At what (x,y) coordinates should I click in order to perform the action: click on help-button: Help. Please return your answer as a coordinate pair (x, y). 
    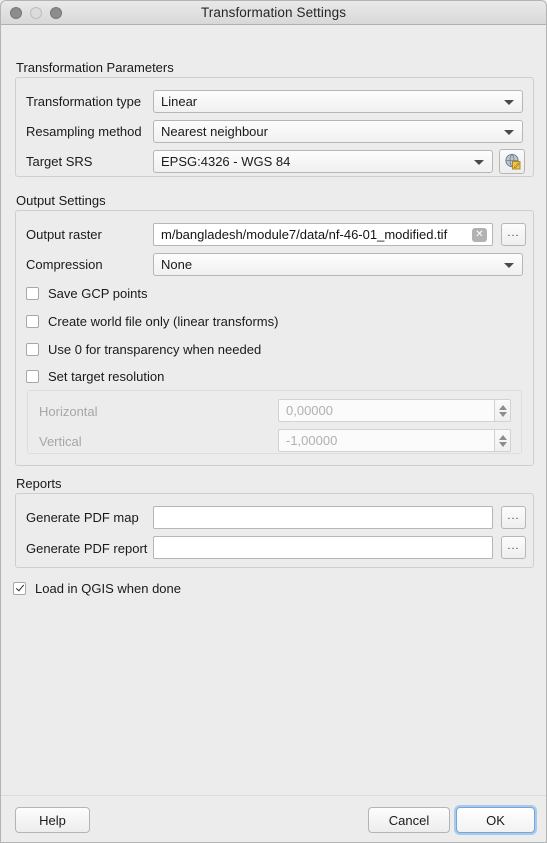
    Looking at the image, I should click on (52, 820).